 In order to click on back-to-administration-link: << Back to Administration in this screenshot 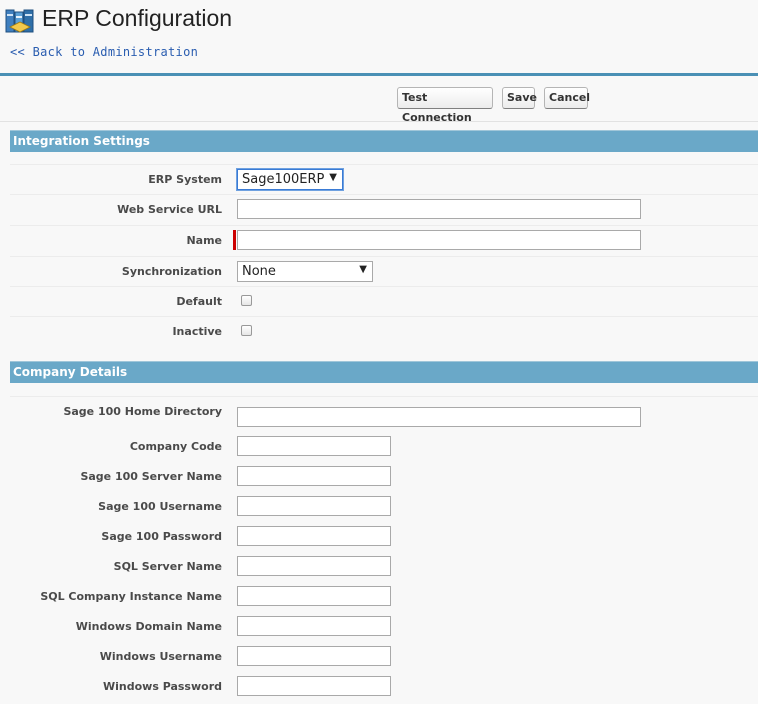, I will do `click(104, 52)`.